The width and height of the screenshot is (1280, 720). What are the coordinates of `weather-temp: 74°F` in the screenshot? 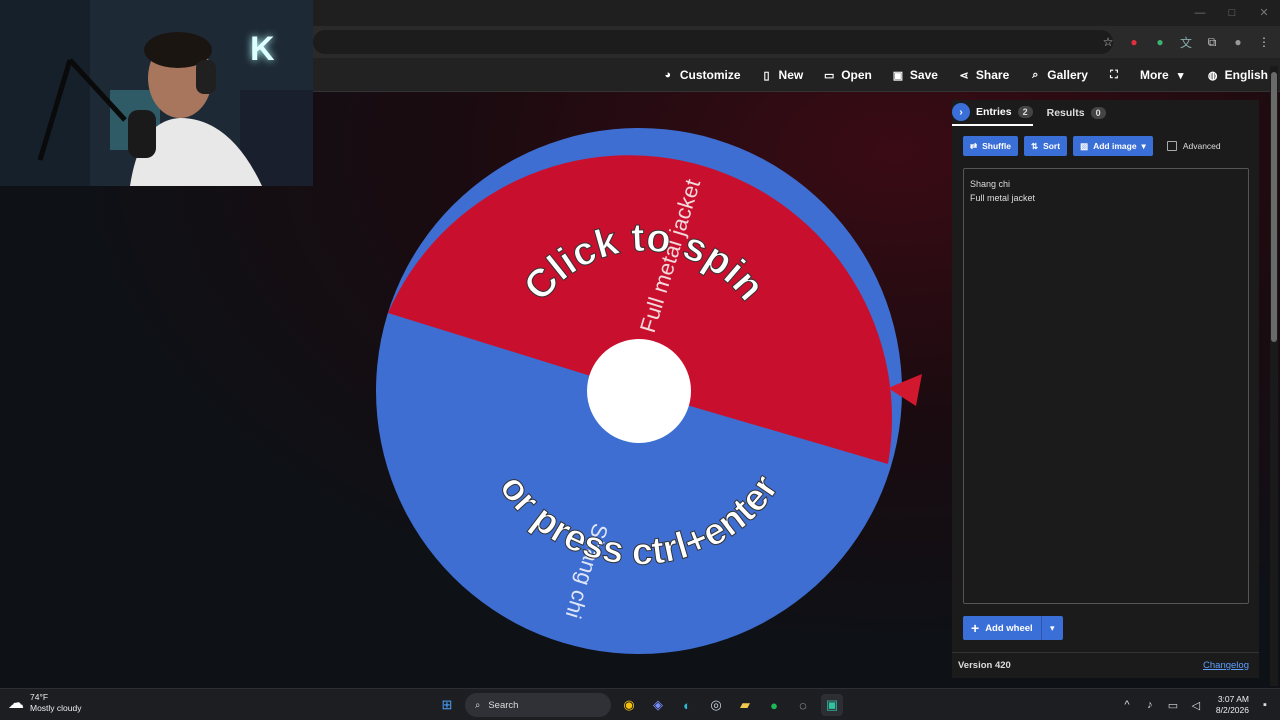 It's located at (39, 697).